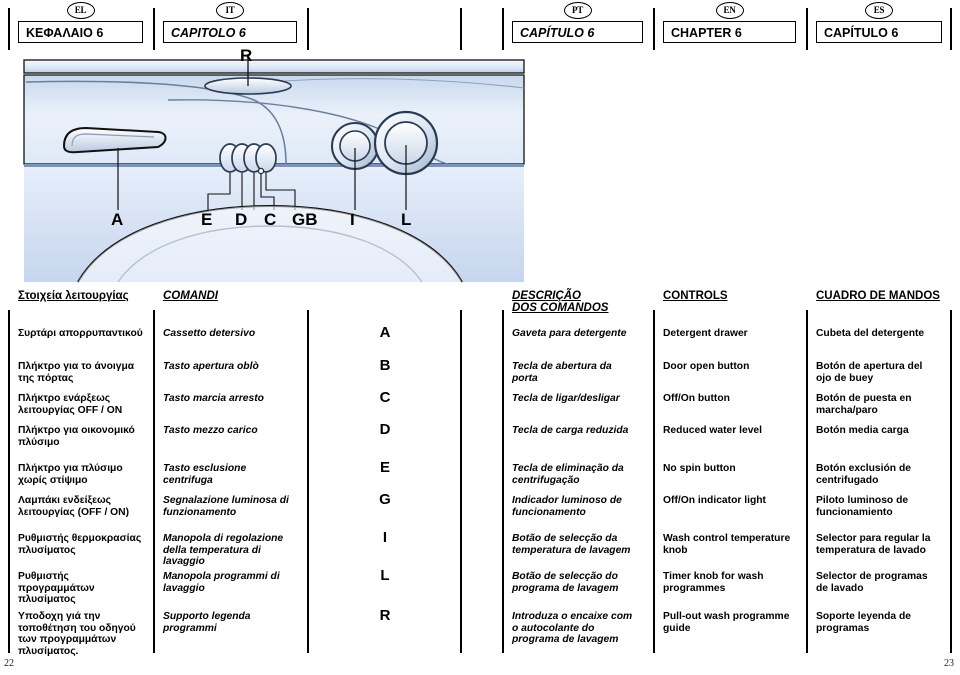 Image resolution: width=960 pixels, height=675 pixels. Describe the element at coordinates (70, 474) in the screenshot. I see `cell-el-E: Πλήκτρο για πλύσιμο χωρίς στίψιμο` at that location.